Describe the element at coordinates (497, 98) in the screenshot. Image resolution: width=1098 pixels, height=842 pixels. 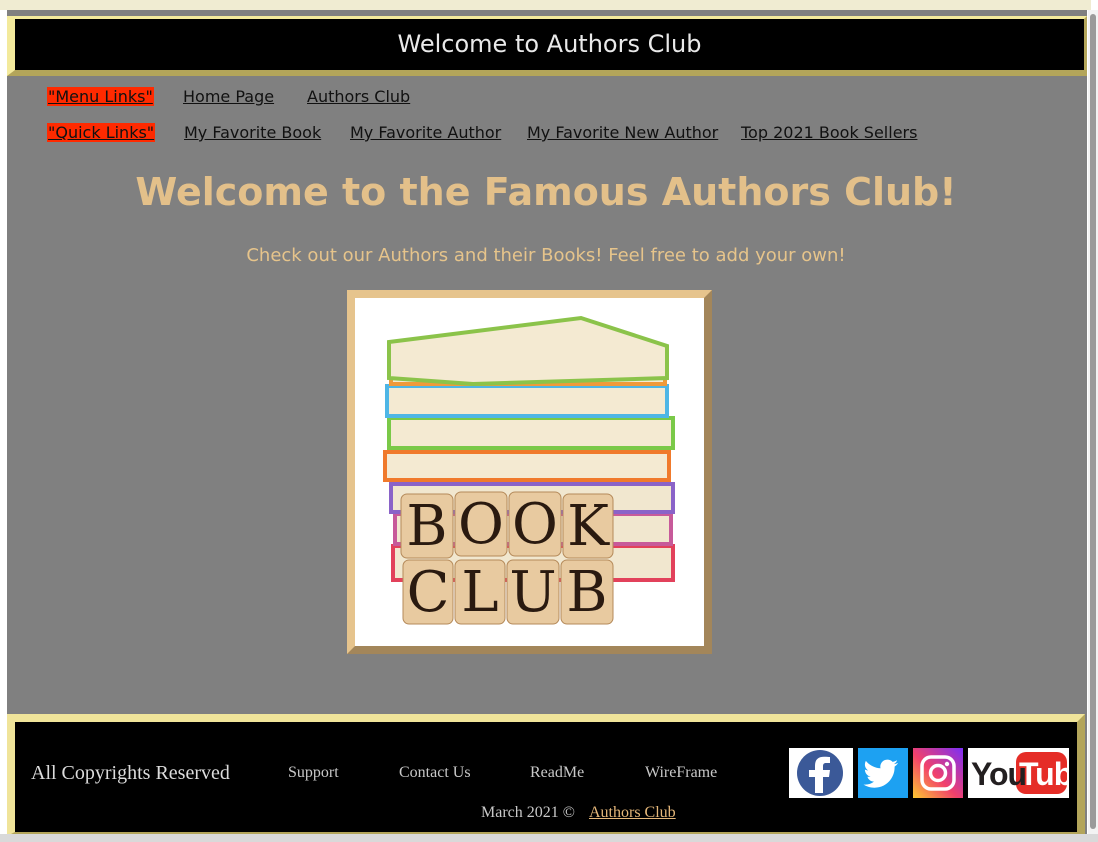
I see `menu-links-row: "Menu Links" Home Page Authors Club` at that location.